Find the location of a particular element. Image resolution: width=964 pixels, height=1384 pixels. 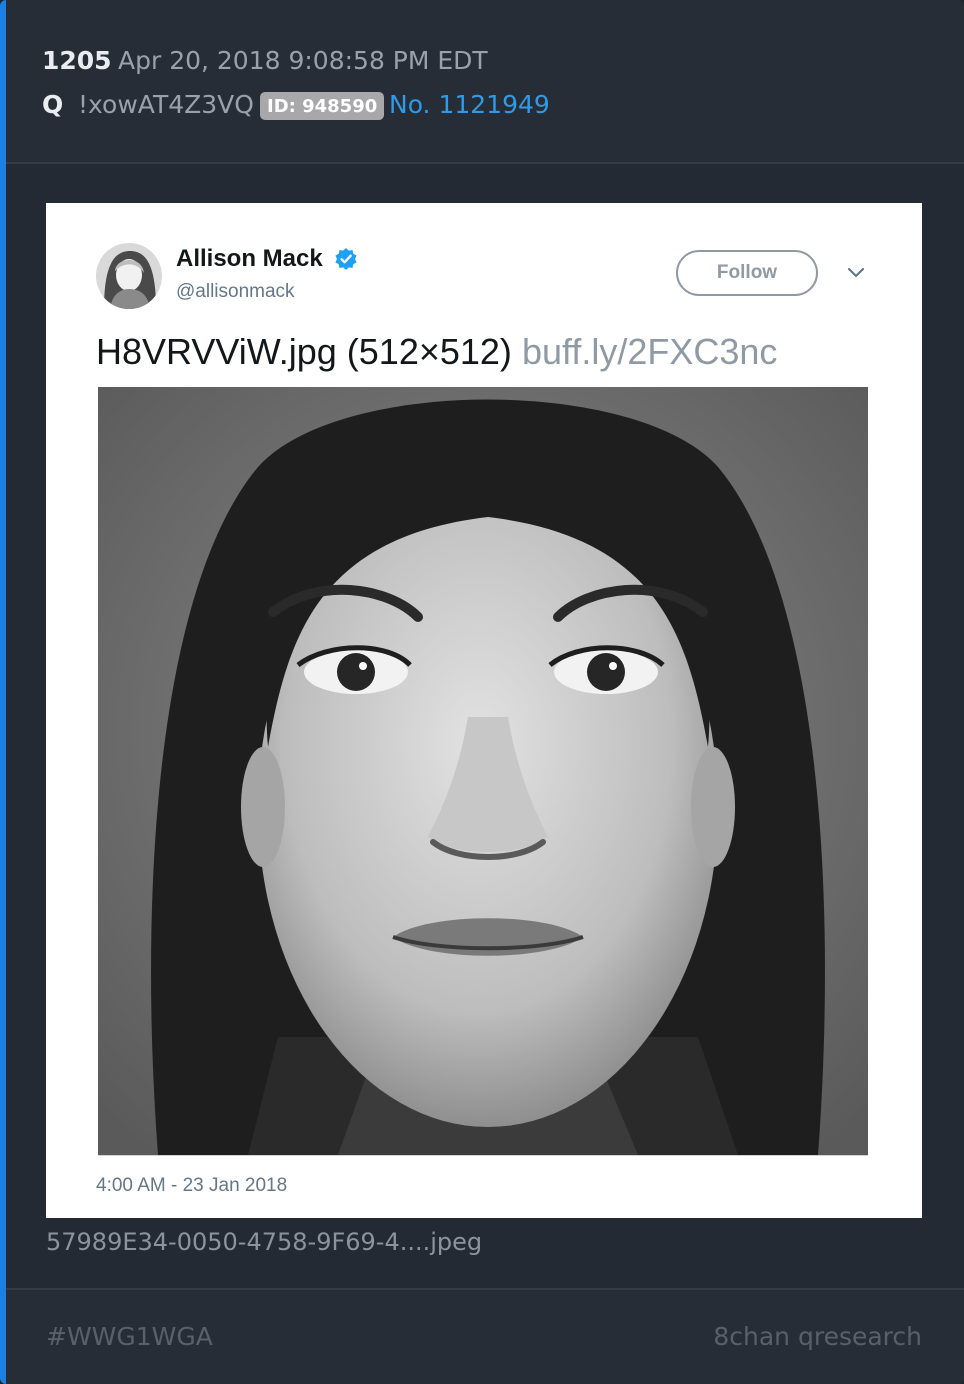

post-date: Apr 20, 2018 9:08:58 PM EDT is located at coordinates (303, 60).